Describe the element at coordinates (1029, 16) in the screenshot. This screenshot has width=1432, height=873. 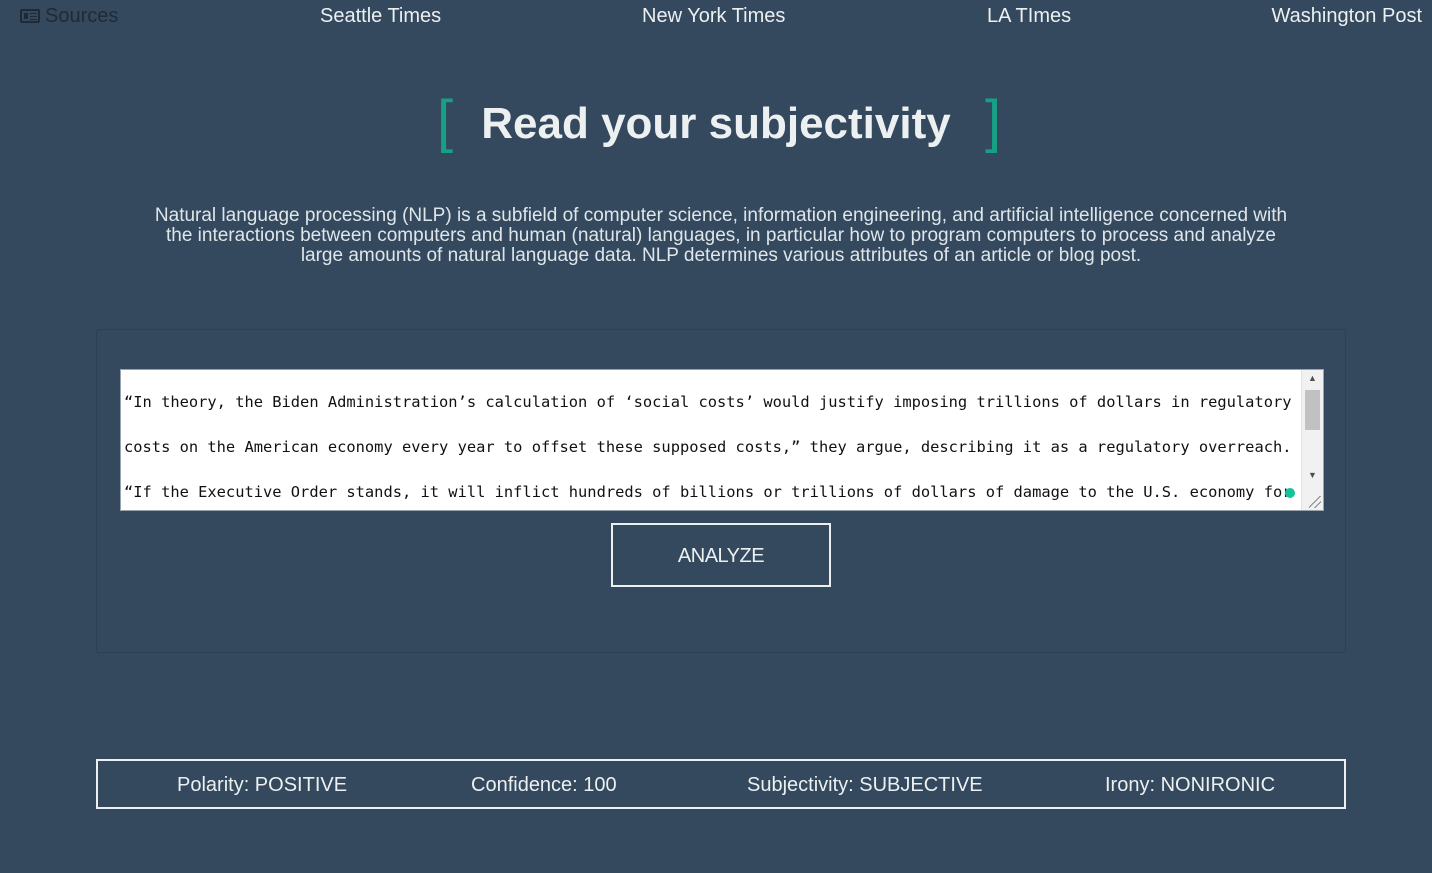
I see `nav-link-la-times: LA TImes` at that location.